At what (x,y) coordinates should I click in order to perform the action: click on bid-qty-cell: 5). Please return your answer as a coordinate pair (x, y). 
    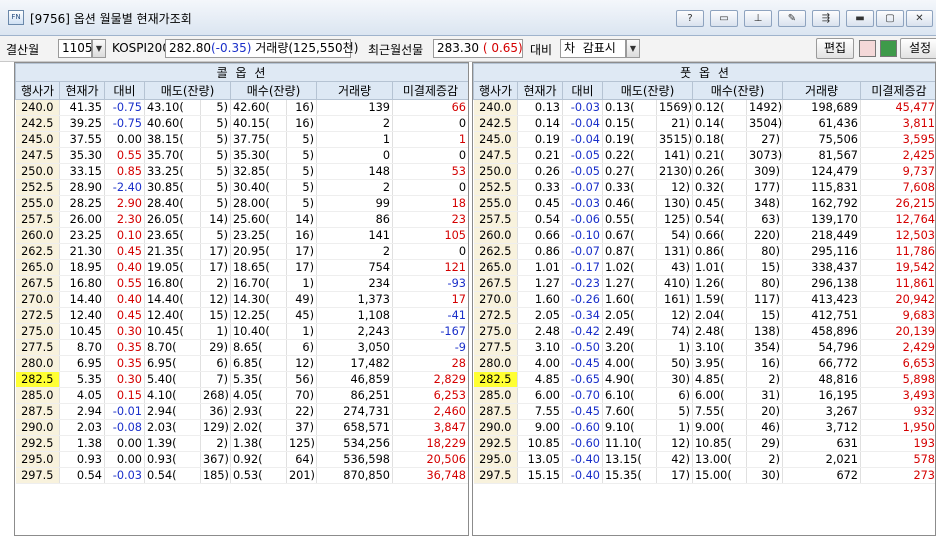
    Looking at the image, I should click on (301, 155).